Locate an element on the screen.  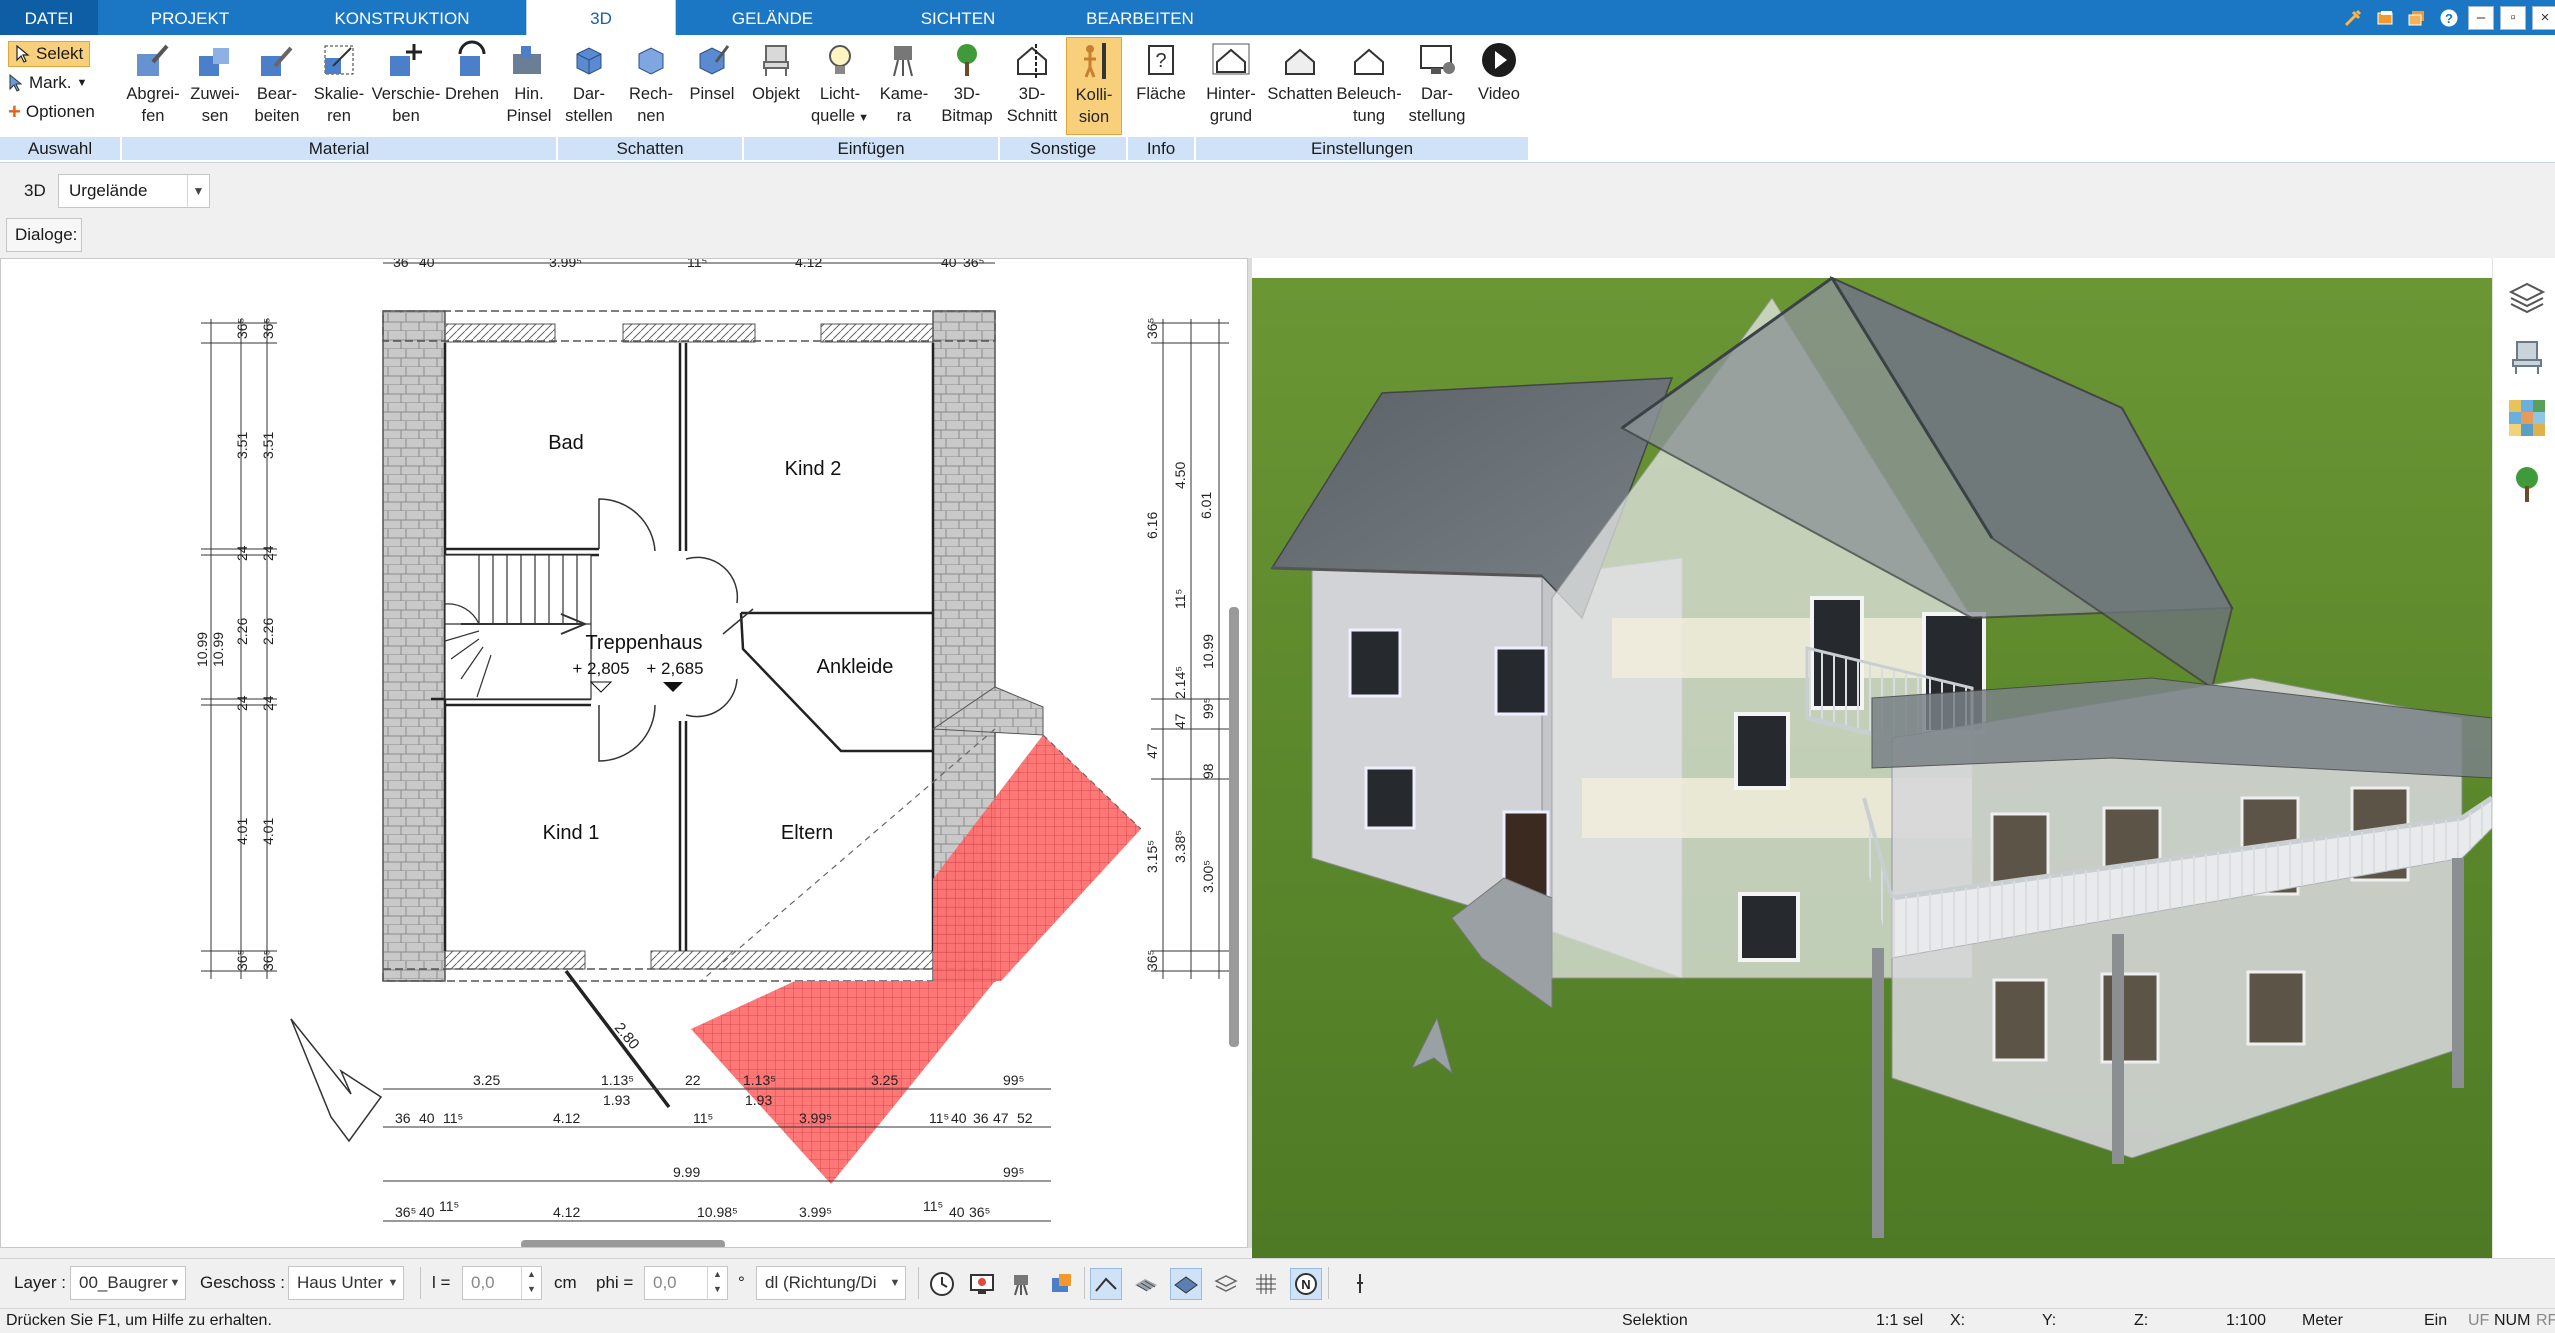
layer-select: 00_Baugrer ▼ is located at coordinates (128, 1283).